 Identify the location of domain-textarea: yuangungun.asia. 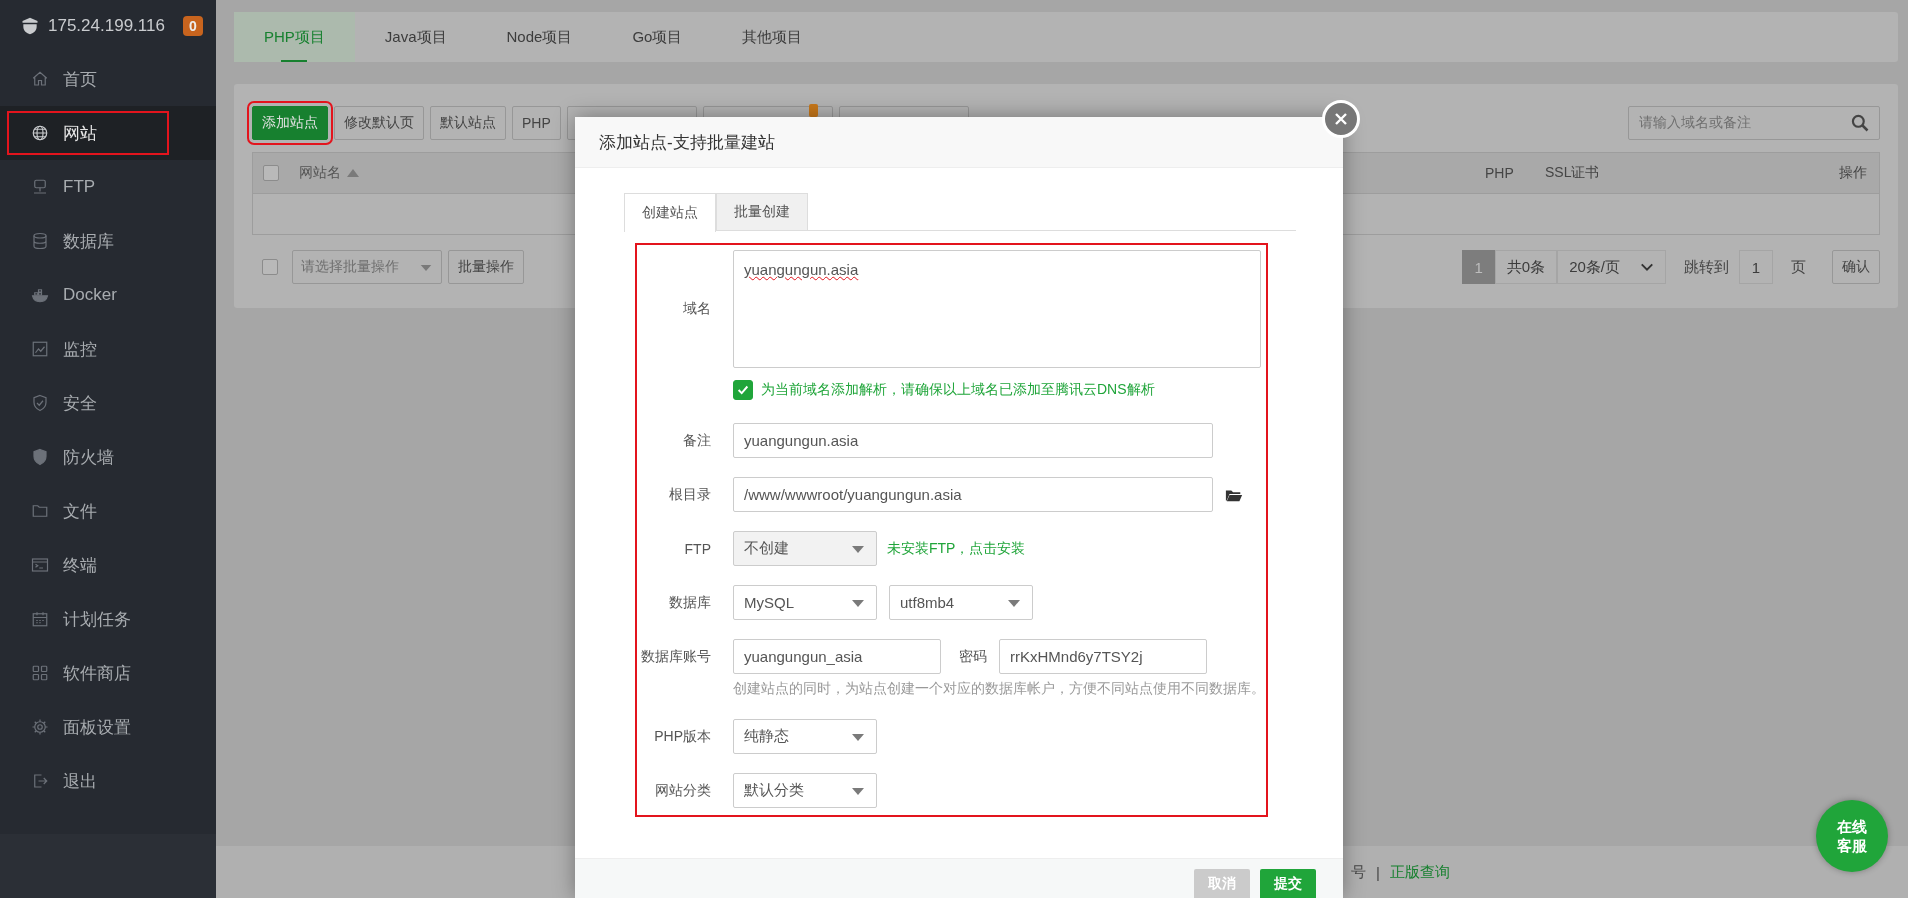
(997, 309).